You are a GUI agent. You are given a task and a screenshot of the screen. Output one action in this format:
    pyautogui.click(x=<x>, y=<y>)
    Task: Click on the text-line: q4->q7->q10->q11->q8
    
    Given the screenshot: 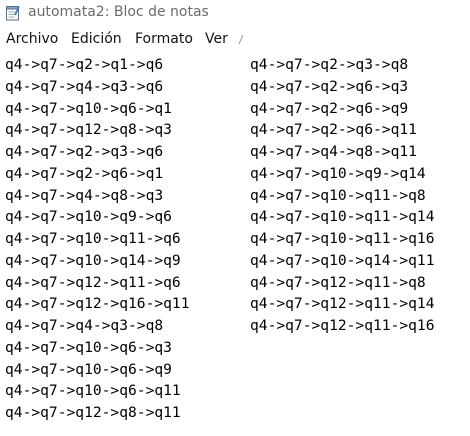 What is the action you would take?
    pyautogui.click(x=338, y=195)
    